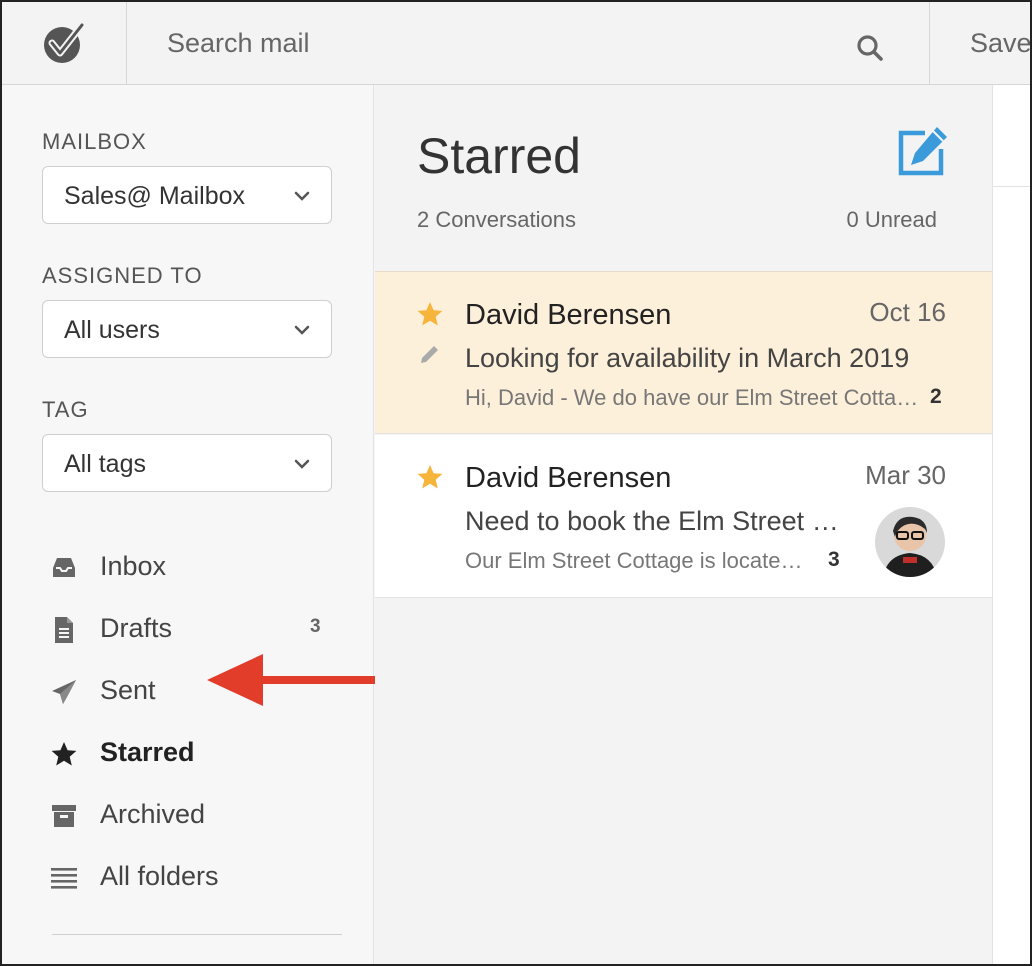  I want to click on checkmark-logo-icon, so click(65, 42).